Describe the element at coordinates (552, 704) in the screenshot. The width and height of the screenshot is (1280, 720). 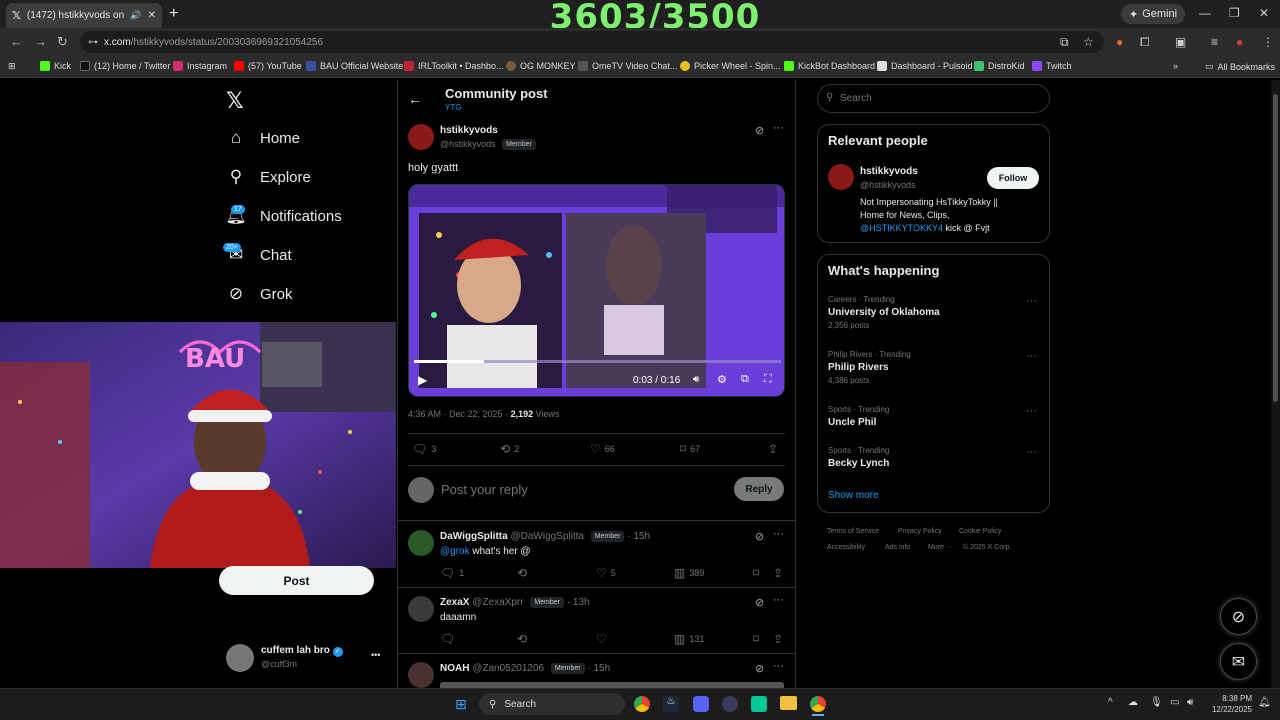
I see `taskbar-search: ⚲ Search` at that location.